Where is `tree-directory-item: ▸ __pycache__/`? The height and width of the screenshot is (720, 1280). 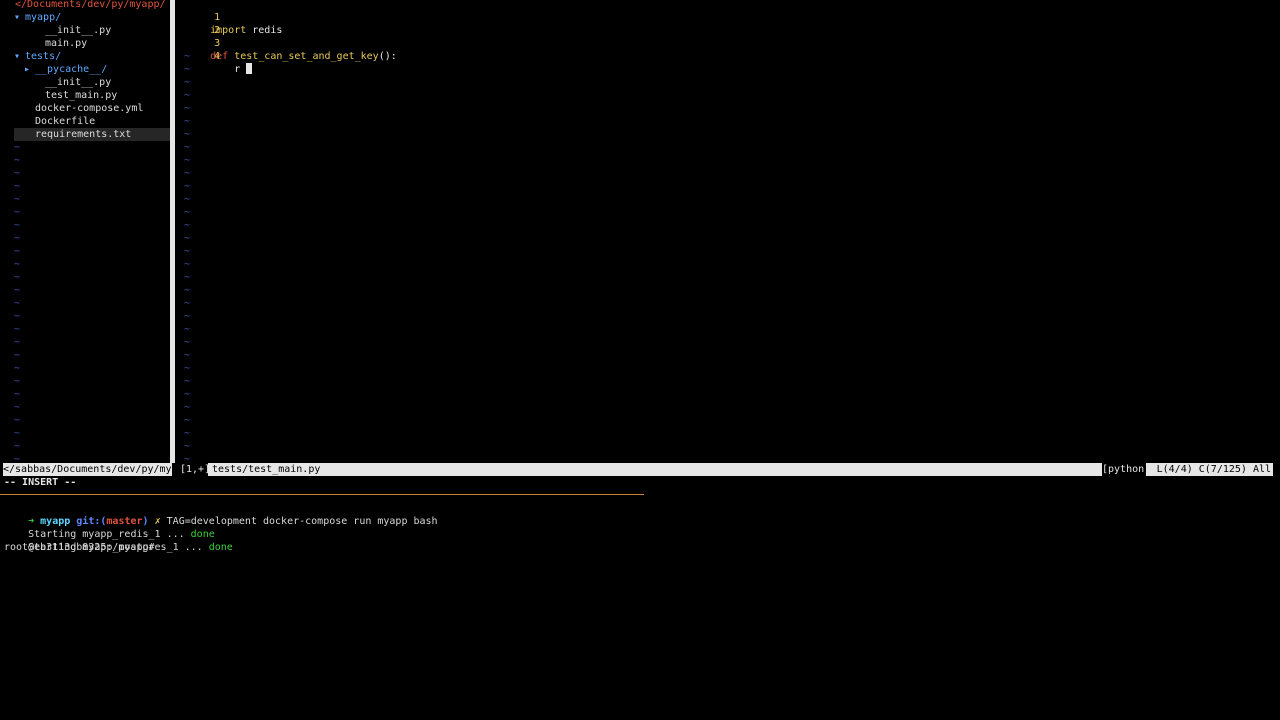
tree-directory-item: ▸ __pycache__/ is located at coordinates (92, 69).